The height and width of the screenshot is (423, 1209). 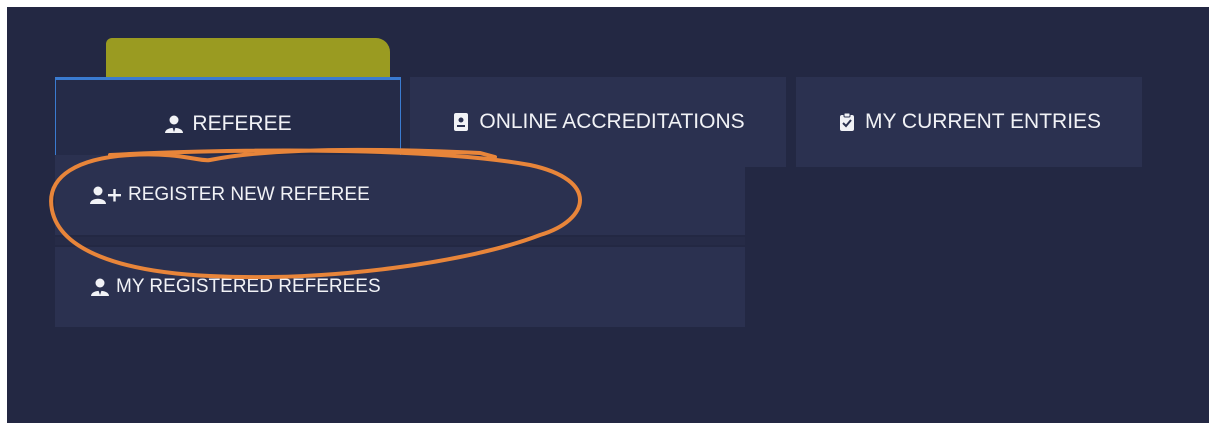 What do you see at coordinates (106, 195) in the screenshot?
I see `user-plus-icon` at bounding box center [106, 195].